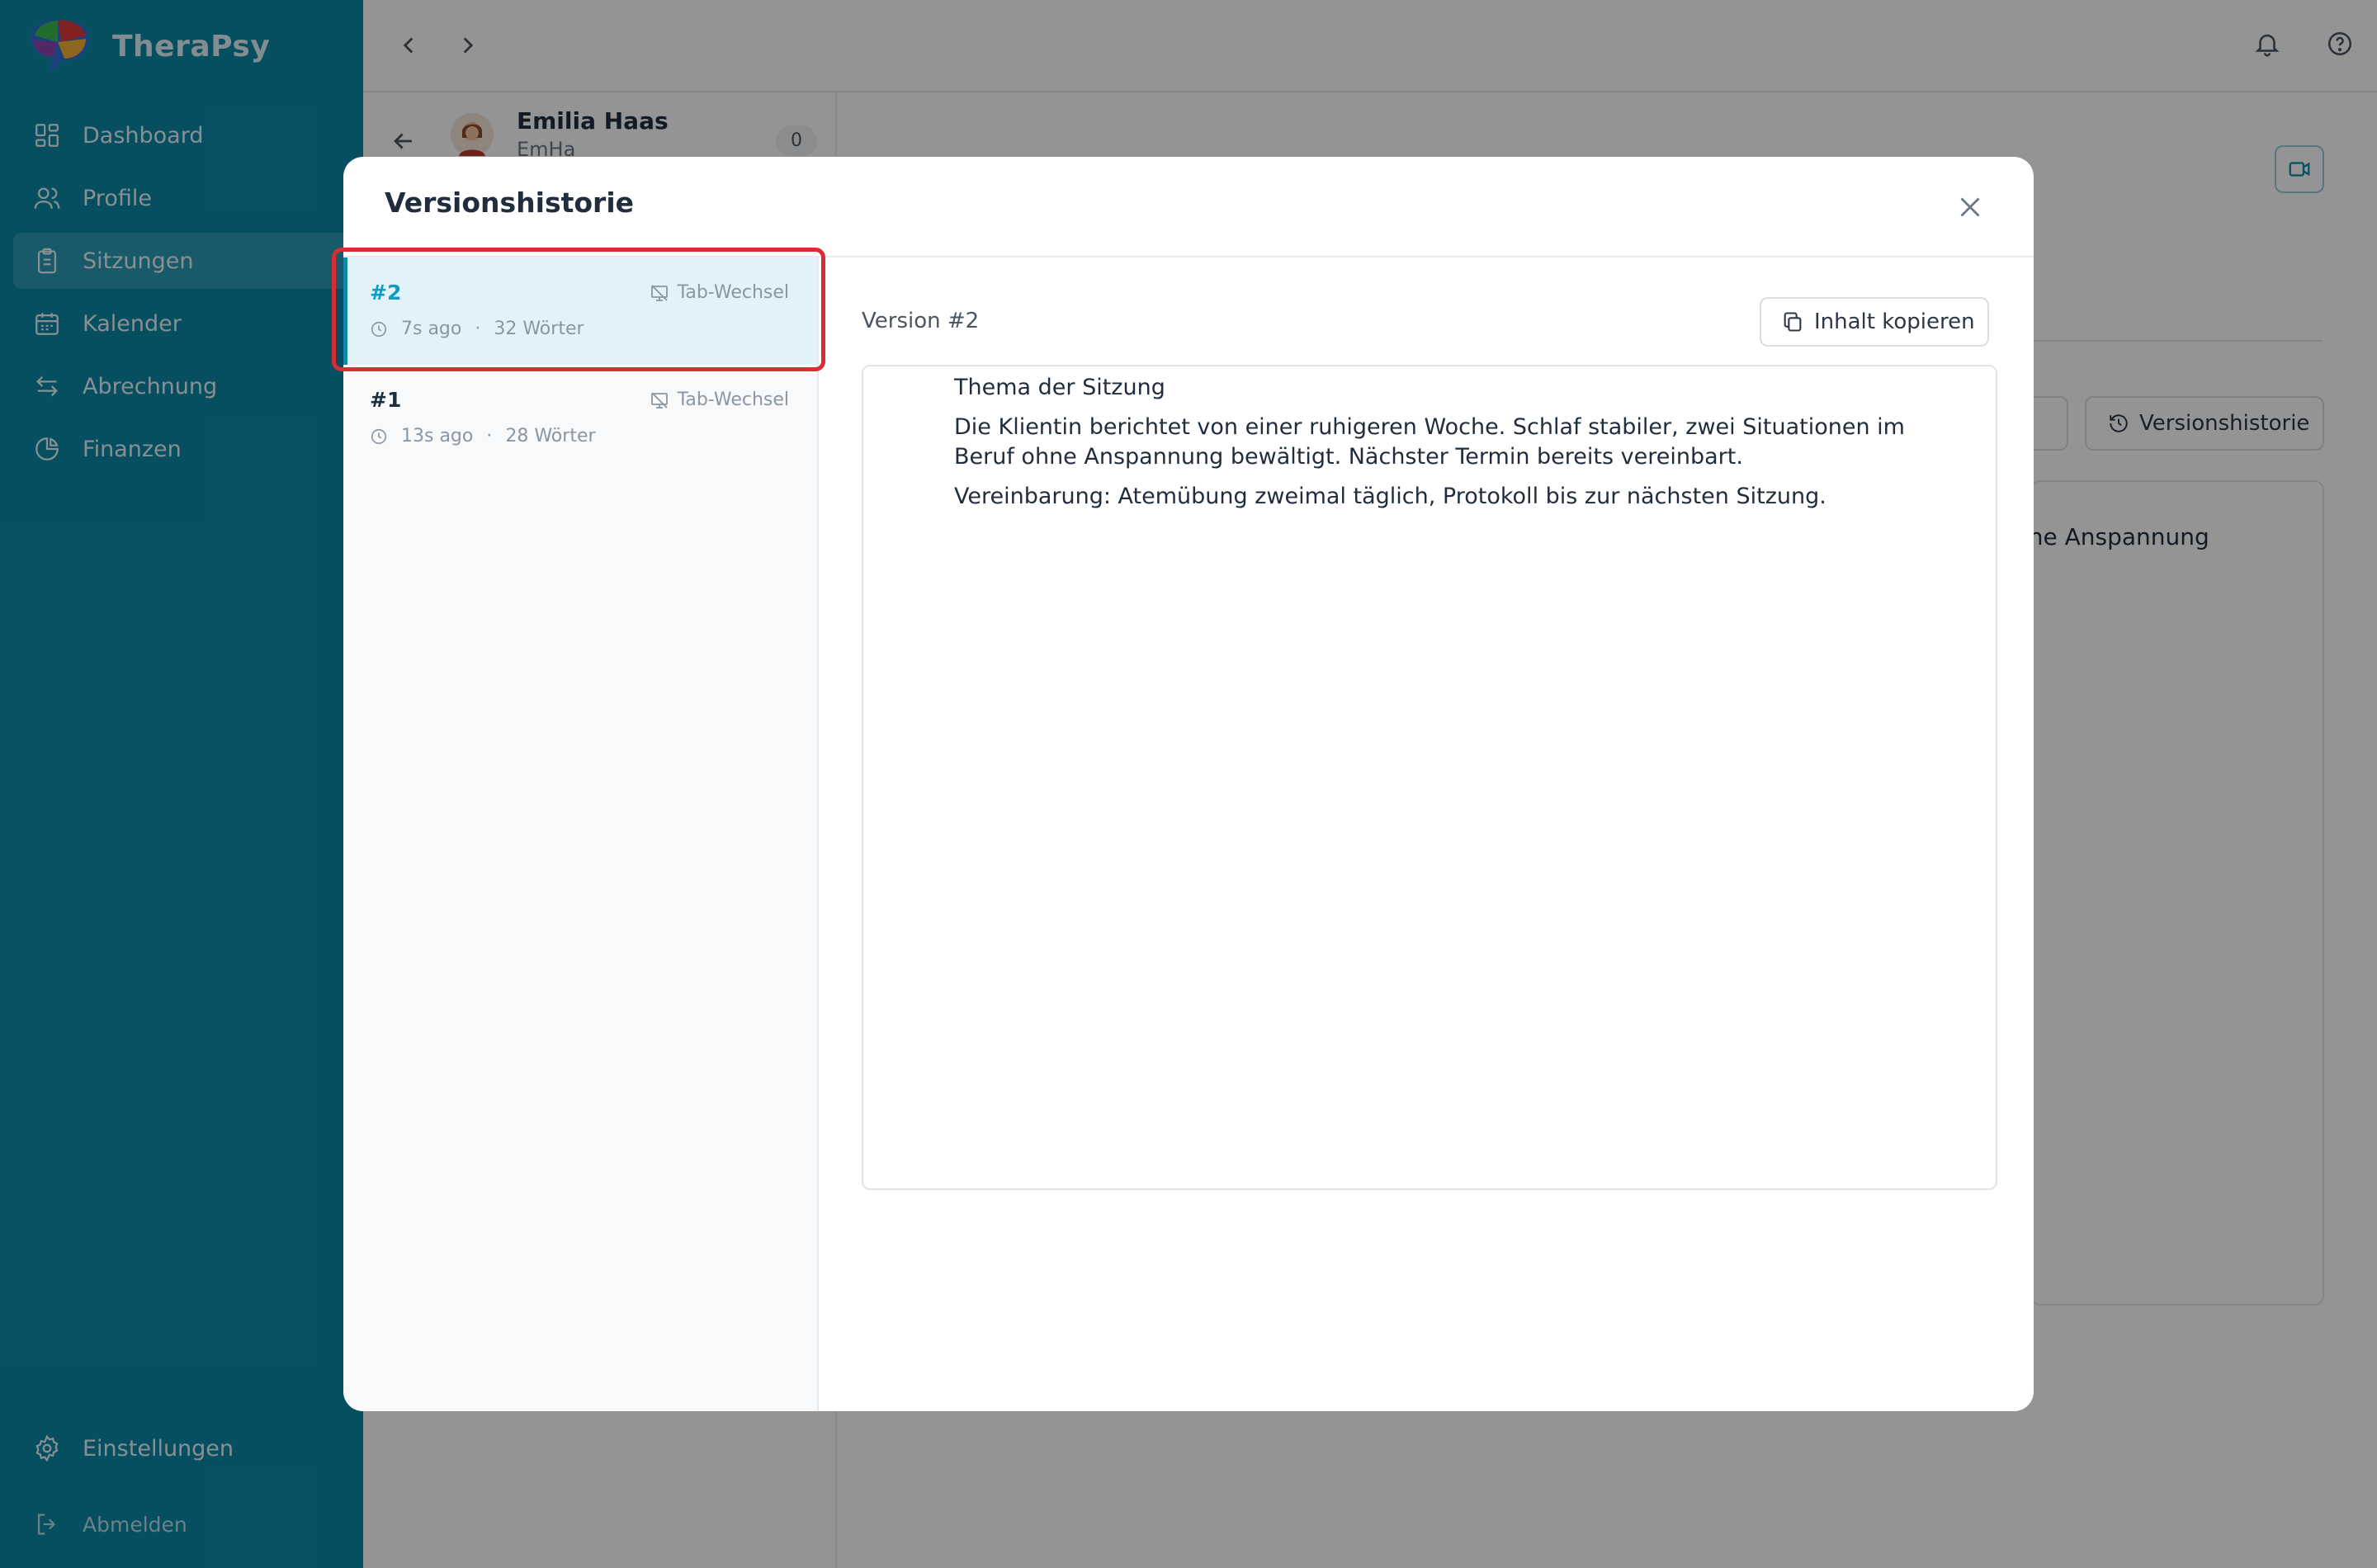  Describe the element at coordinates (580, 311) in the screenshot. I see `version-item-2: #2 Tab-Wechsel 7s ago · 32 Wörter` at that location.